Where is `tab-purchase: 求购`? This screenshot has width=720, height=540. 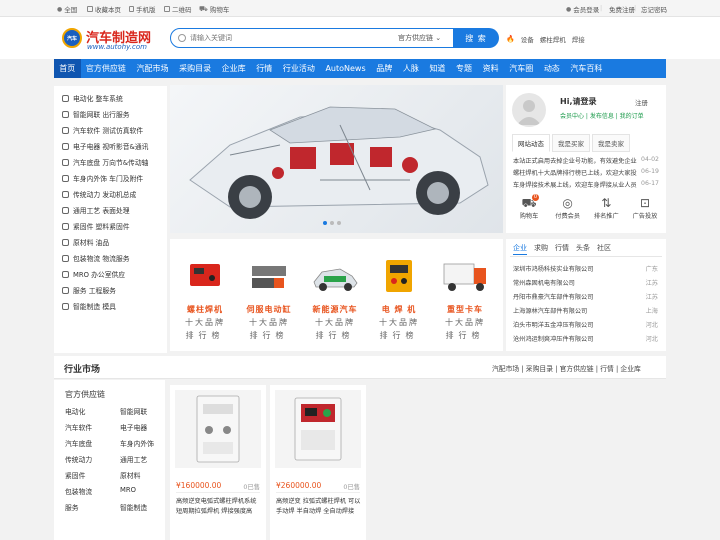 tab-purchase: 求购 is located at coordinates (541, 249).